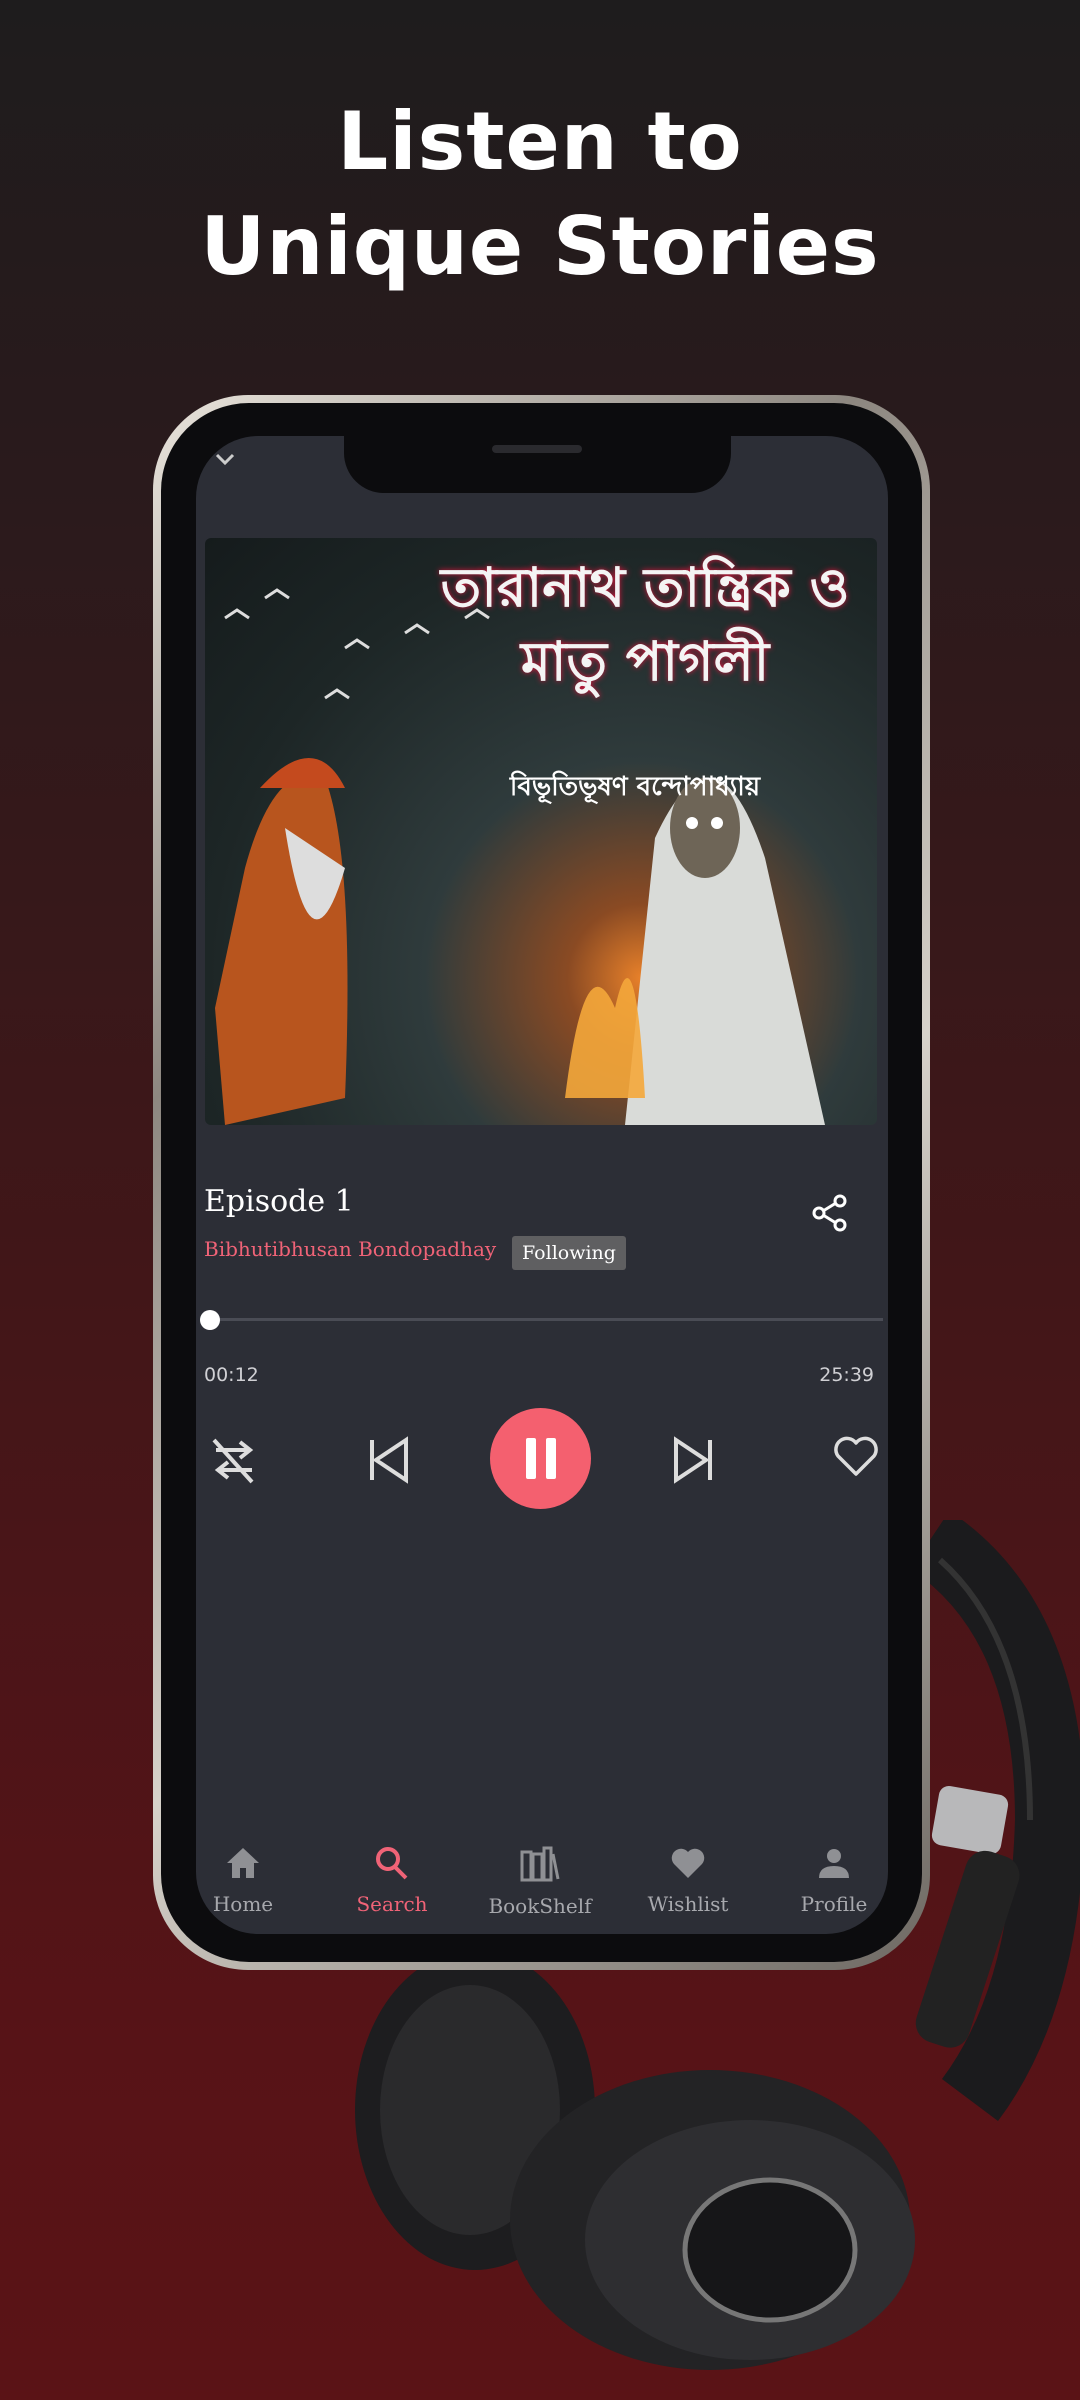 Image resolution: width=1080 pixels, height=2400 pixels. Describe the element at coordinates (231, 1375) in the screenshot. I see `elapsed-time: 00:12` at that location.